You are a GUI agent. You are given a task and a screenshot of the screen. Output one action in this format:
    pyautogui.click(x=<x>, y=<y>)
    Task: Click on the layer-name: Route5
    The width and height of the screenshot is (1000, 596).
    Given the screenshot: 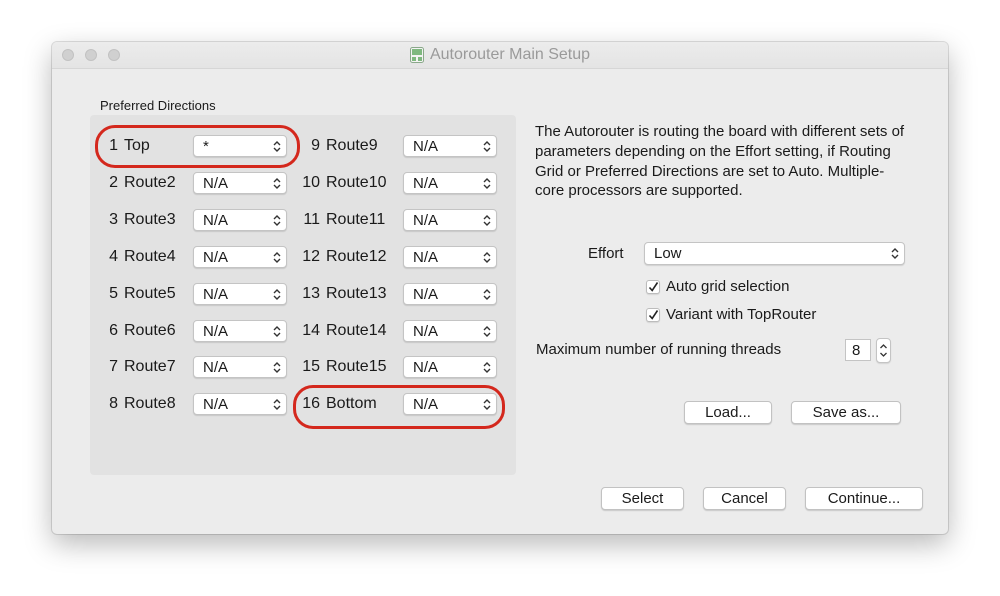 What is the action you would take?
    pyautogui.click(x=150, y=293)
    